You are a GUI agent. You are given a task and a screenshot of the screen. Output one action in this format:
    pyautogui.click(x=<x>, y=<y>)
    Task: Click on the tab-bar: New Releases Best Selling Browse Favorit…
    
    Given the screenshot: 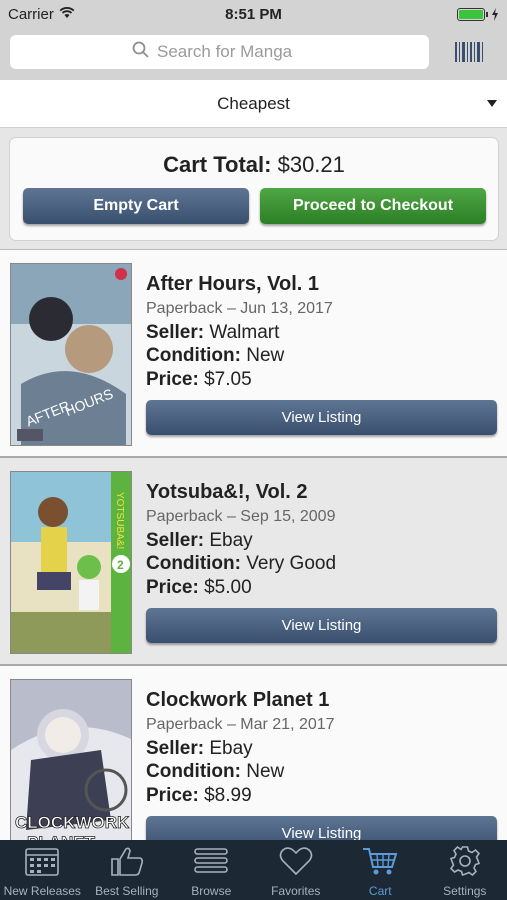 What is the action you would take?
    pyautogui.click(x=253, y=870)
    